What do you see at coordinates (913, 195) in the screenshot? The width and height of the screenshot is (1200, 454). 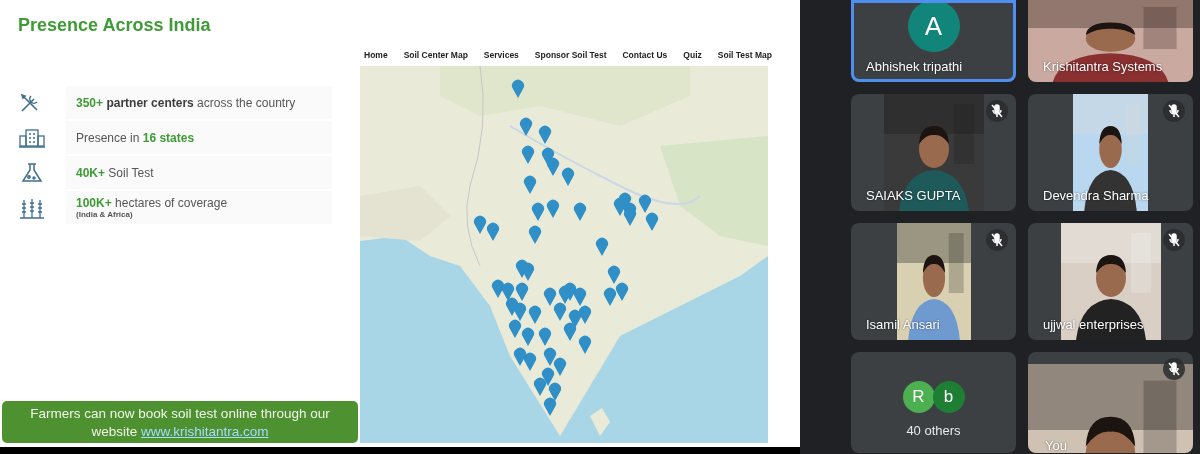 I see `participant-name: SAIAKS GUPTA` at bounding box center [913, 195].